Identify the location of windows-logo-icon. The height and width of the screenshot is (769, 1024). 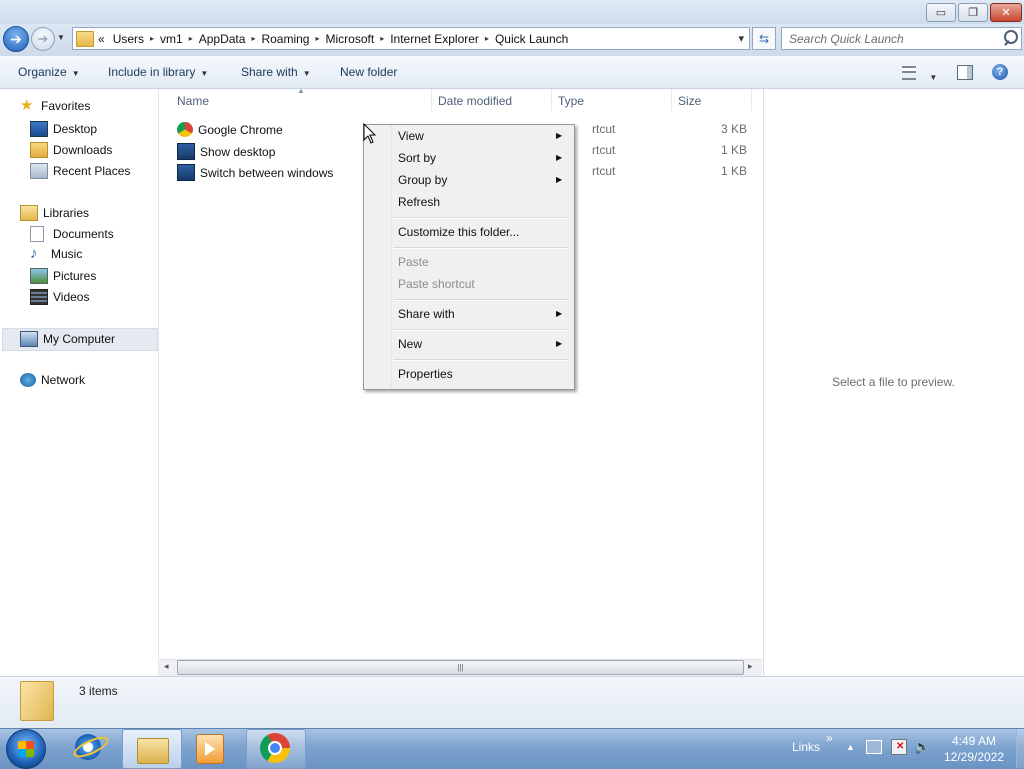
(26, 749).